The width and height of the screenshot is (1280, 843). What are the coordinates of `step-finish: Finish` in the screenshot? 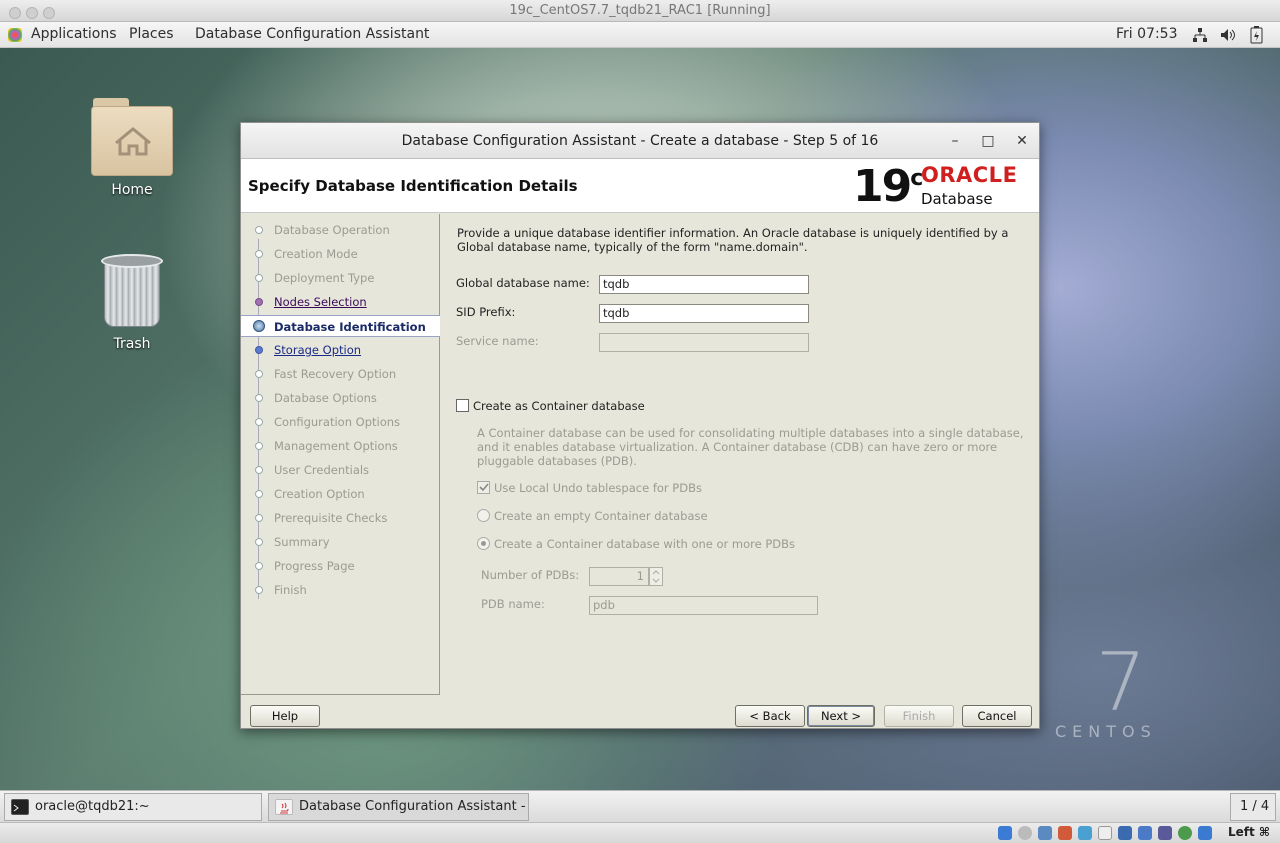 It's located at (340, 590).